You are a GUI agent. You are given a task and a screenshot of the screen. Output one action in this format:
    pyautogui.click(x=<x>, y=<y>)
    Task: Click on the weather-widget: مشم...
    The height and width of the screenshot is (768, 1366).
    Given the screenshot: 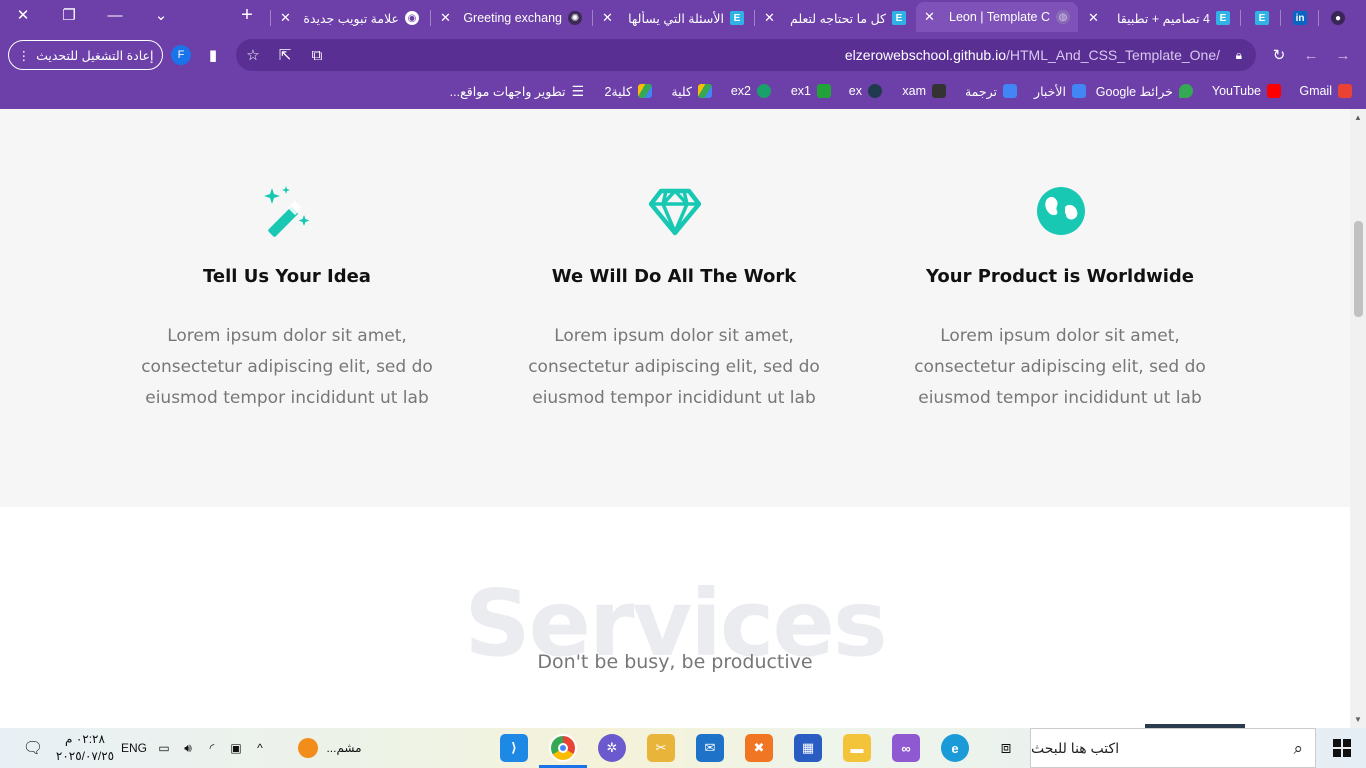 What is the action you would take?
    pyautogui.click(x=330, y=748)
    